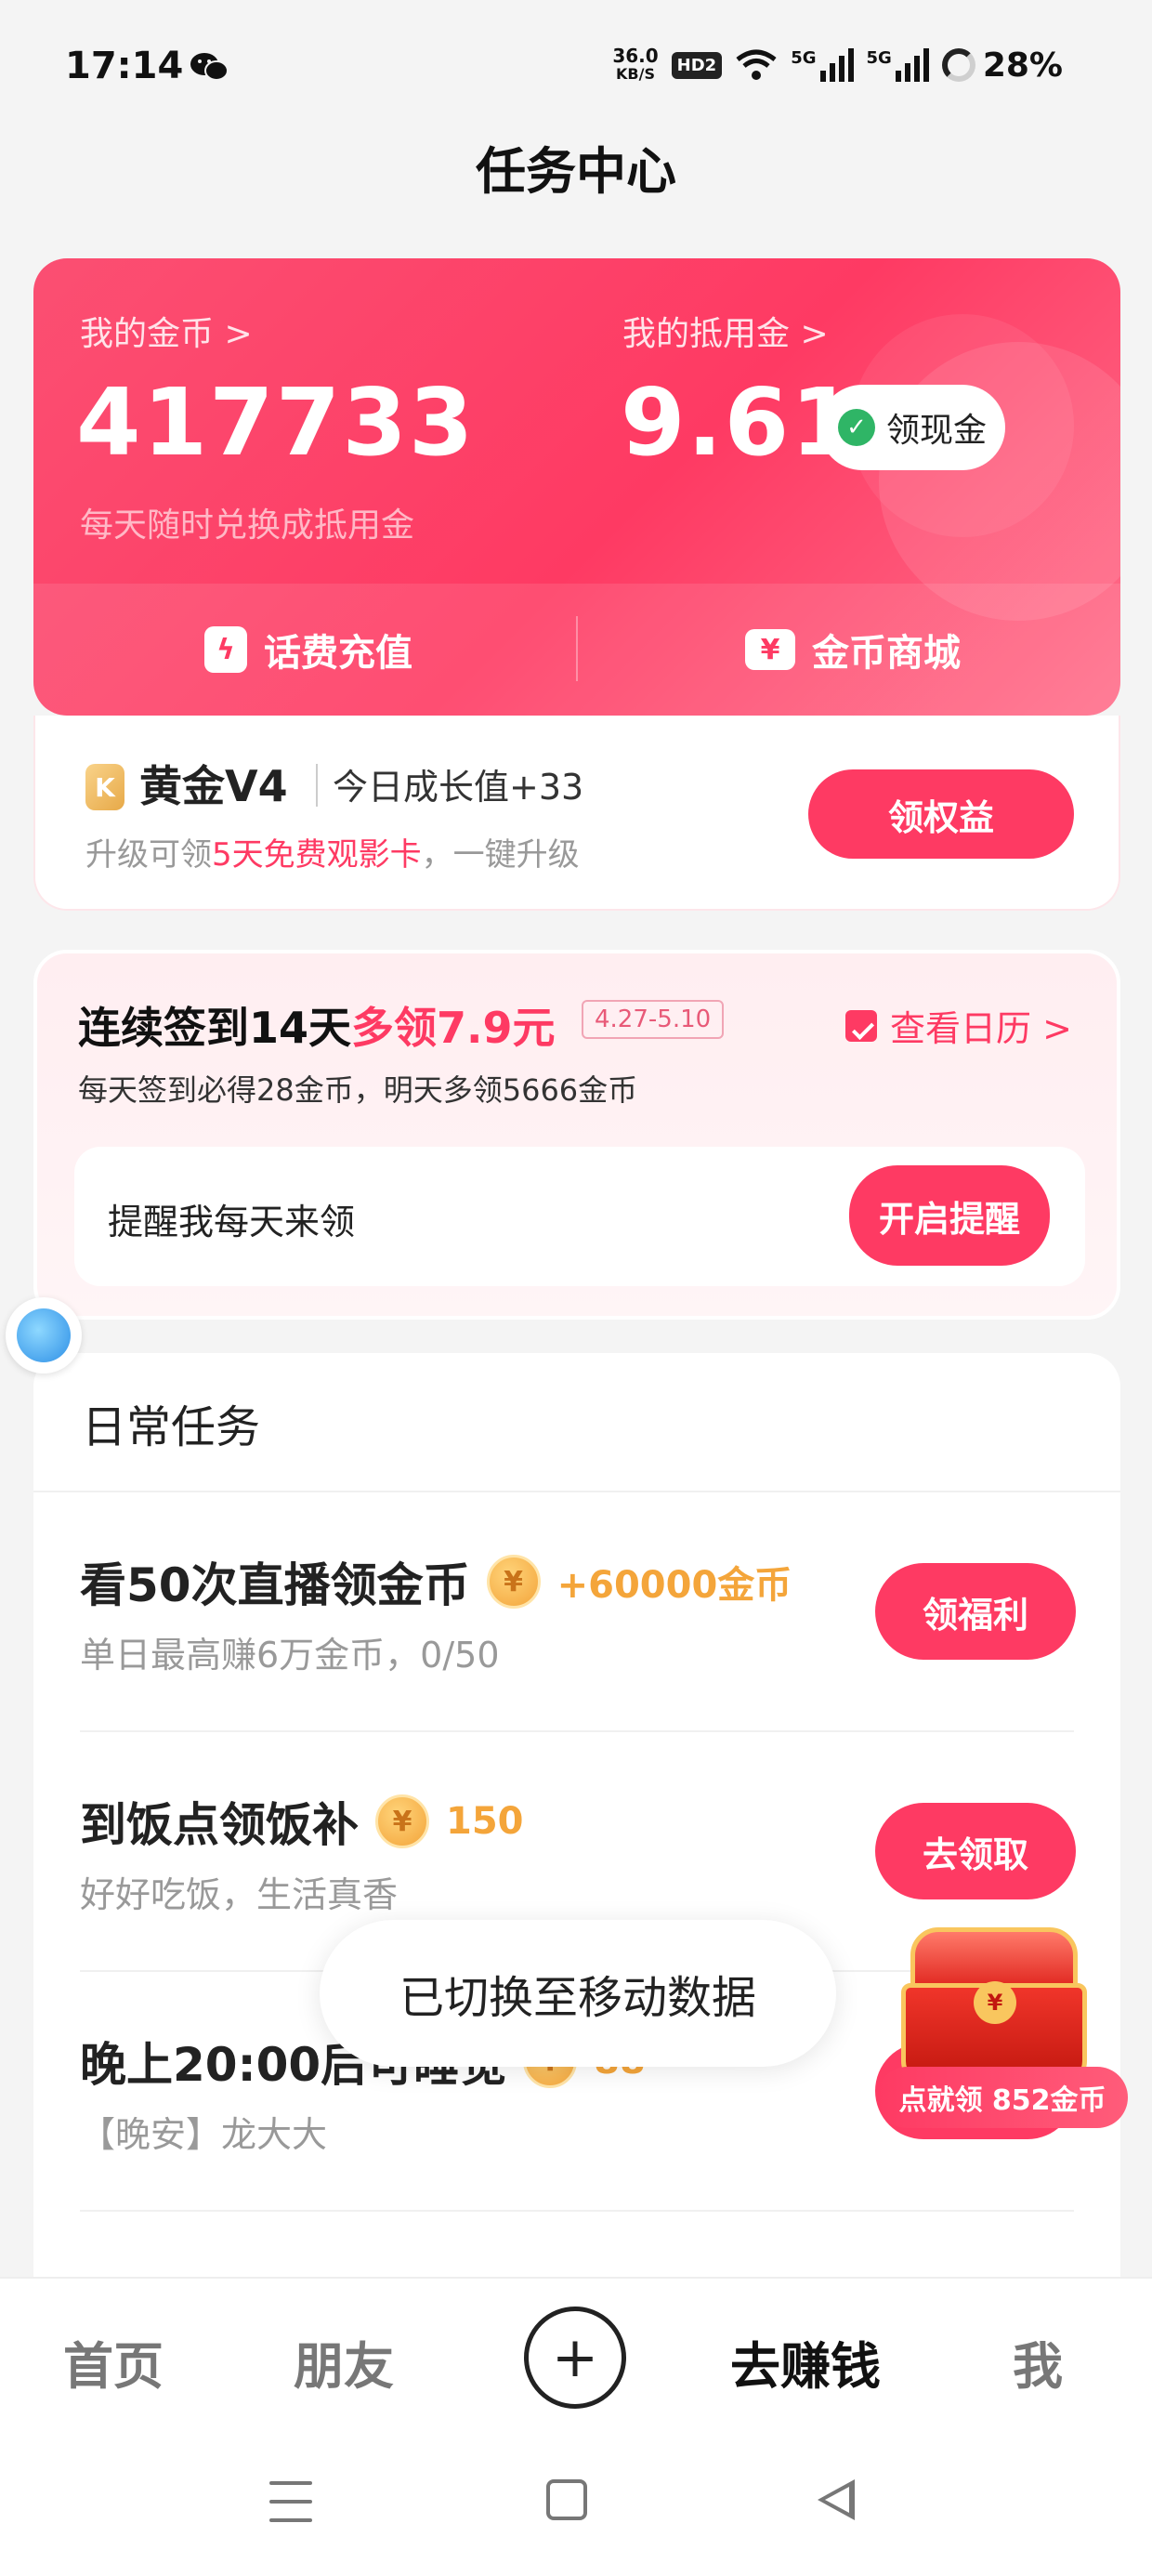 Image resolution: width=1152 pixels, height=2576 pixels. What do you see at coordinates (805, 2362) in the screenshot?
I see `nav-earn: 去赚钱` at bounding box center [805, 2362].